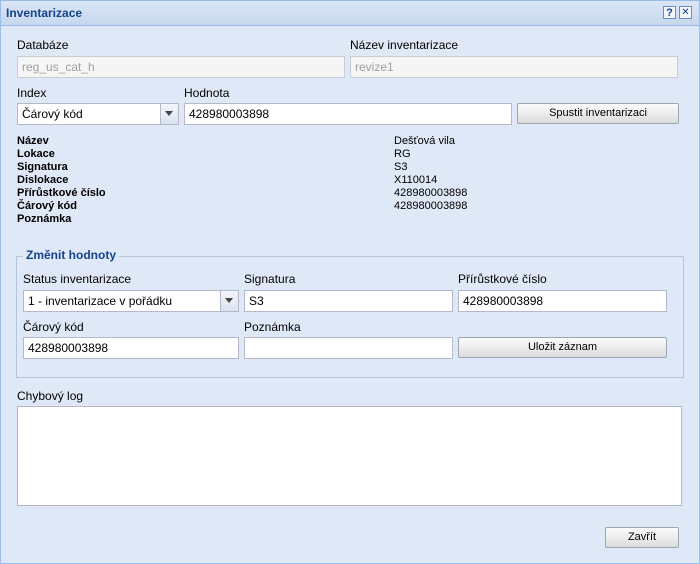 The width and height of the screenshot is (700, 564). What do you see at coordinates (348, 301) in the screenshot?
I see `signatura-input: S3` at bounding box center [348, 301].